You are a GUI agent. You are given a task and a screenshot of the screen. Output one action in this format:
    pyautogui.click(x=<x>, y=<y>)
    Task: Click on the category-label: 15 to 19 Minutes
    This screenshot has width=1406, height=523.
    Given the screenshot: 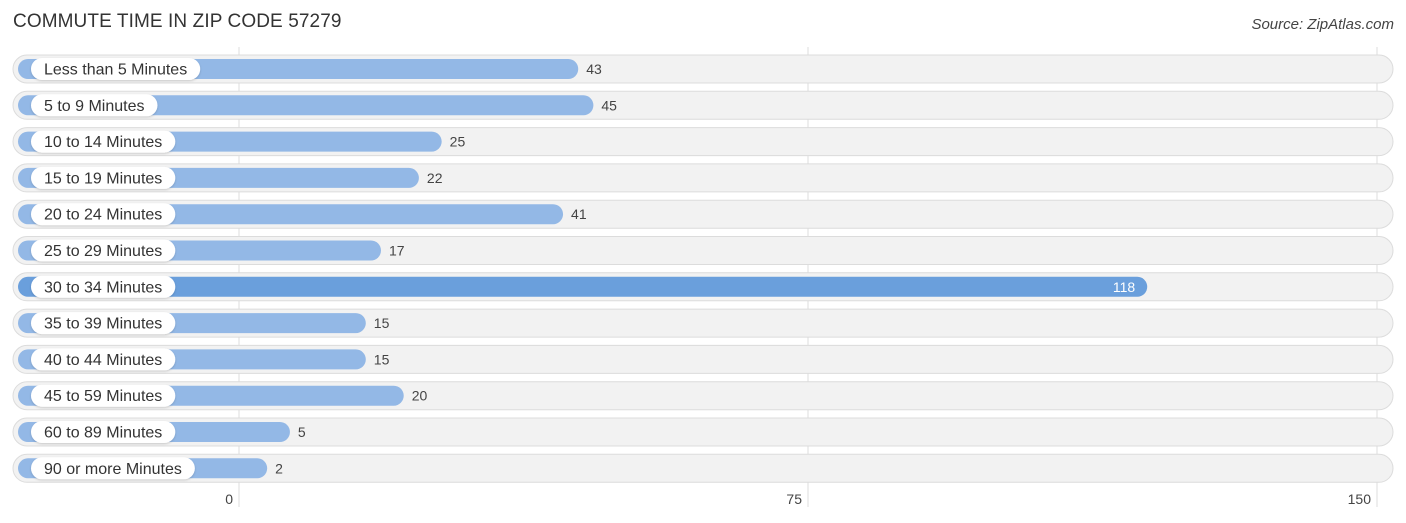 What is the action you would take?
    pyautogui.click(x=103, y=178)
    